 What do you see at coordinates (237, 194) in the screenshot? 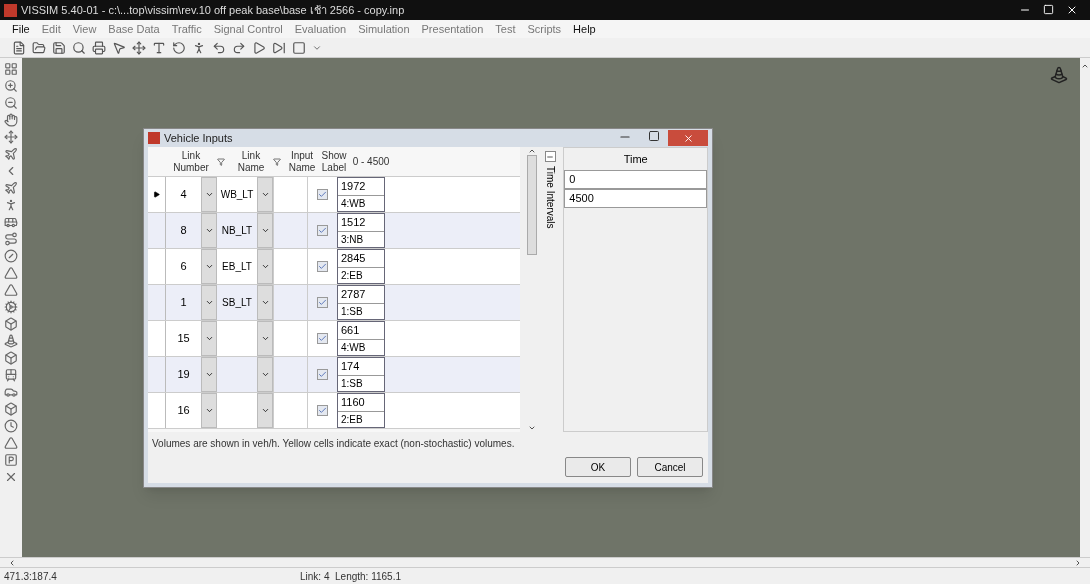
I see `table-cell: WB_LT` at bounding box center [237, 194].